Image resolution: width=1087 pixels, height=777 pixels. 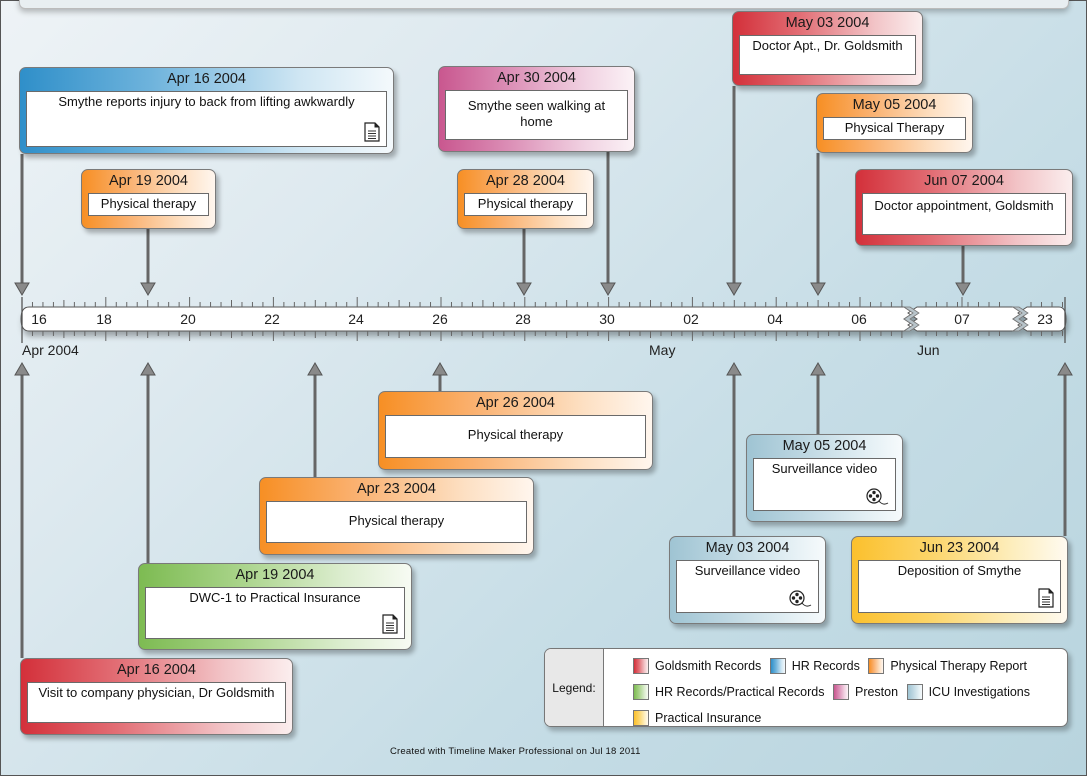 I want to click on event-card: Apr 19 2004 DWC-1 to Practical Insurance, so click(x=275, y=606).